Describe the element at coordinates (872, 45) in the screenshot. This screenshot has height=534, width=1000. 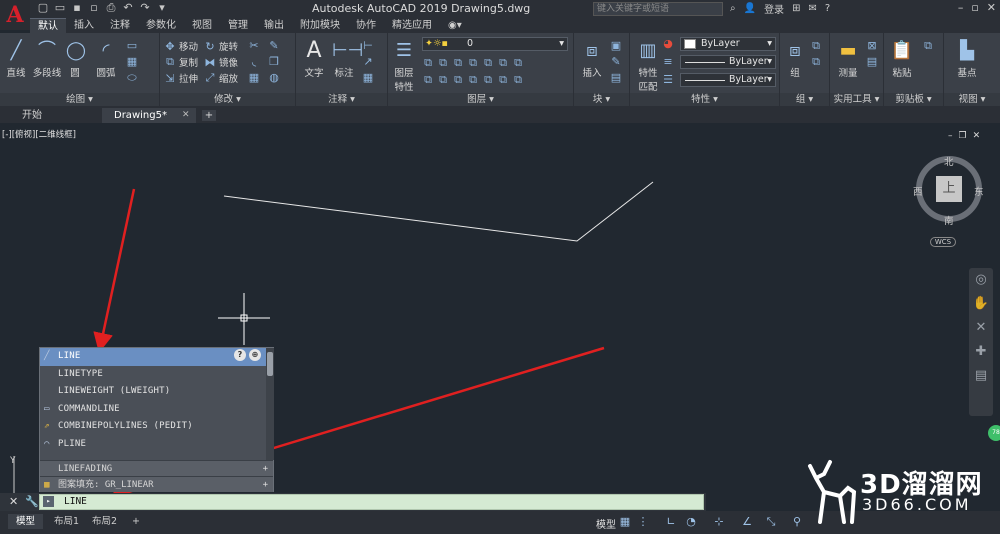
I see `quick-select-icon: ⊠` at that location.